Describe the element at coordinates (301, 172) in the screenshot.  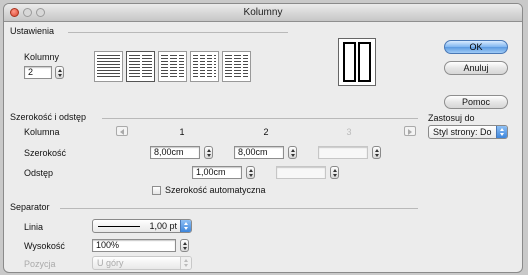
I see `spacing-2-field` at that location.